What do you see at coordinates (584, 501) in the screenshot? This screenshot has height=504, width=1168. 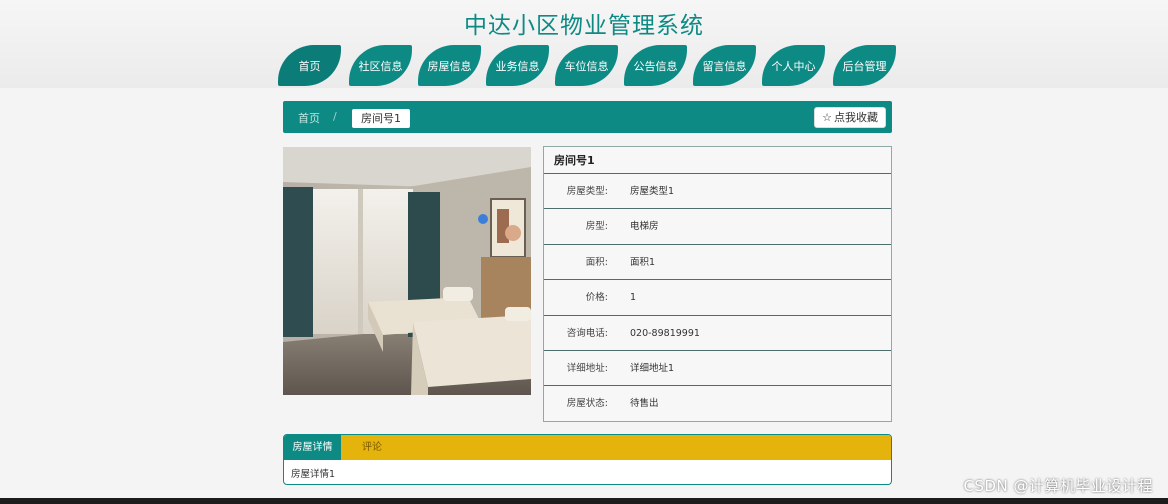 I see `bottom-bar` at bounding box center [584, 501].